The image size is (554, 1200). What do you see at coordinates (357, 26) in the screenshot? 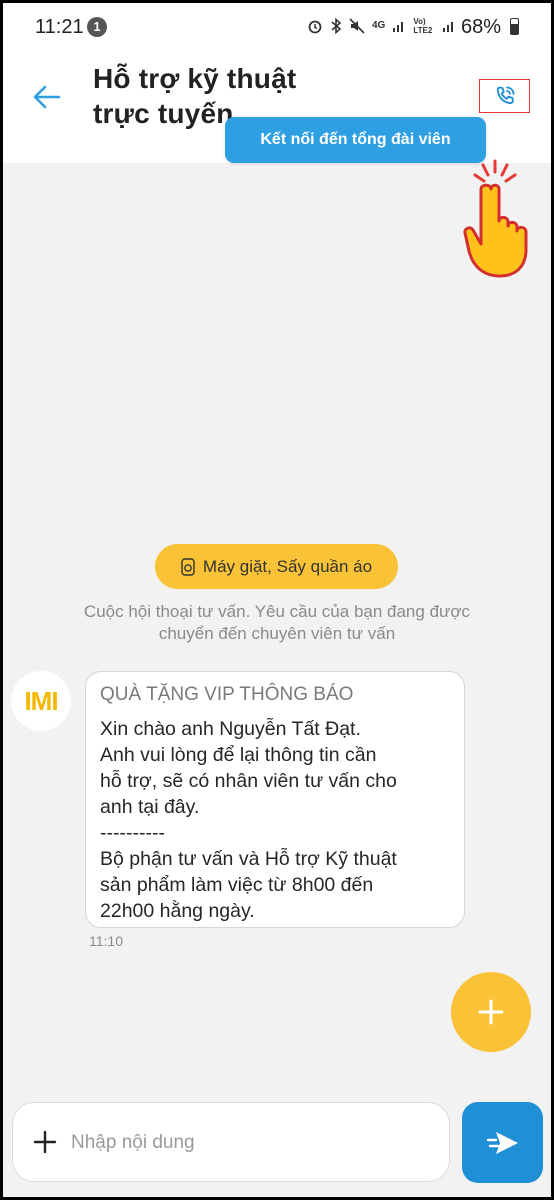
I see `mute-icon` at bounding box center [357, 26].